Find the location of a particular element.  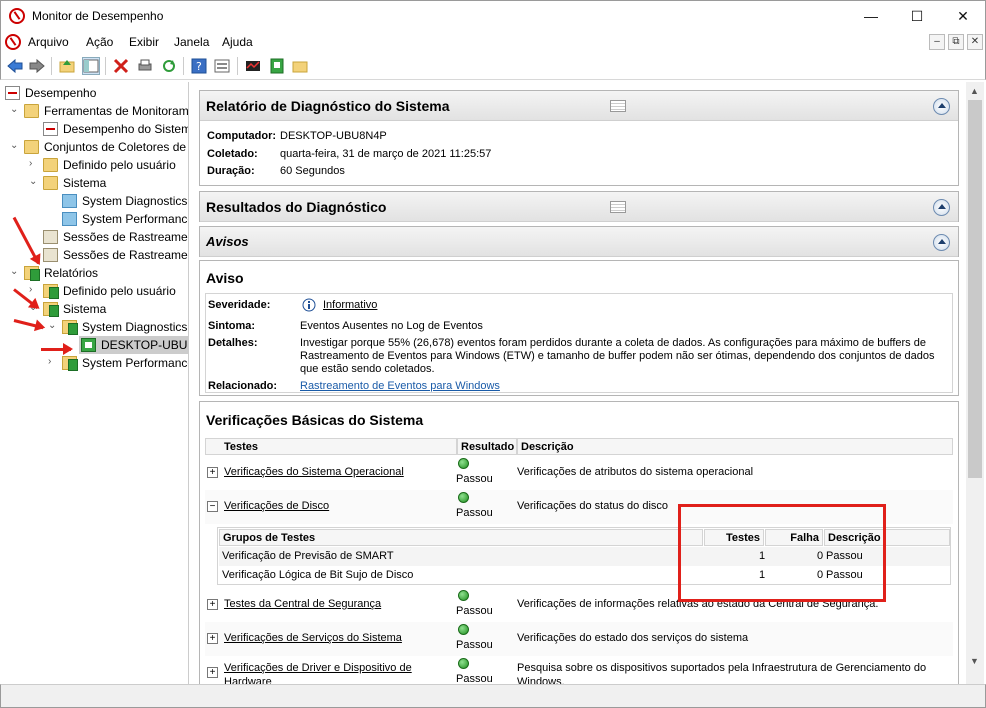

mdi-minimize-button: – is located at coordinates (937, 42).